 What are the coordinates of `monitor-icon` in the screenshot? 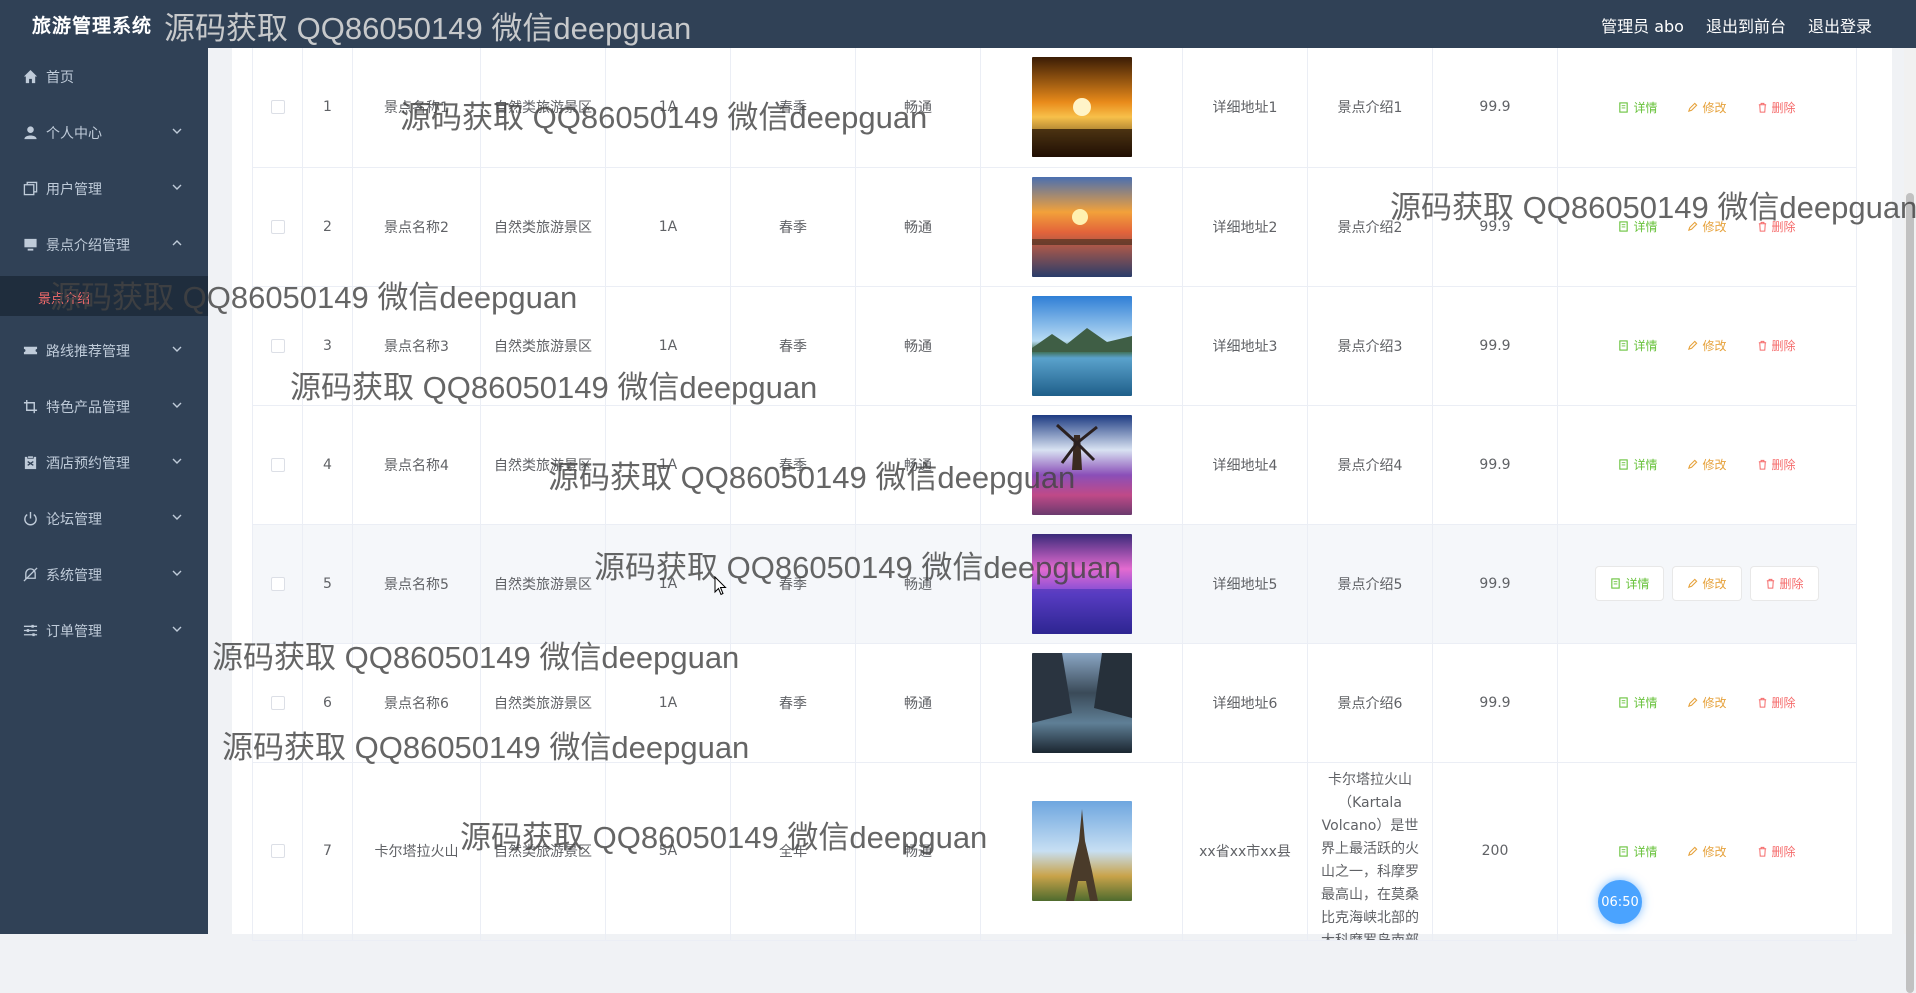 It's located at (30, 244).